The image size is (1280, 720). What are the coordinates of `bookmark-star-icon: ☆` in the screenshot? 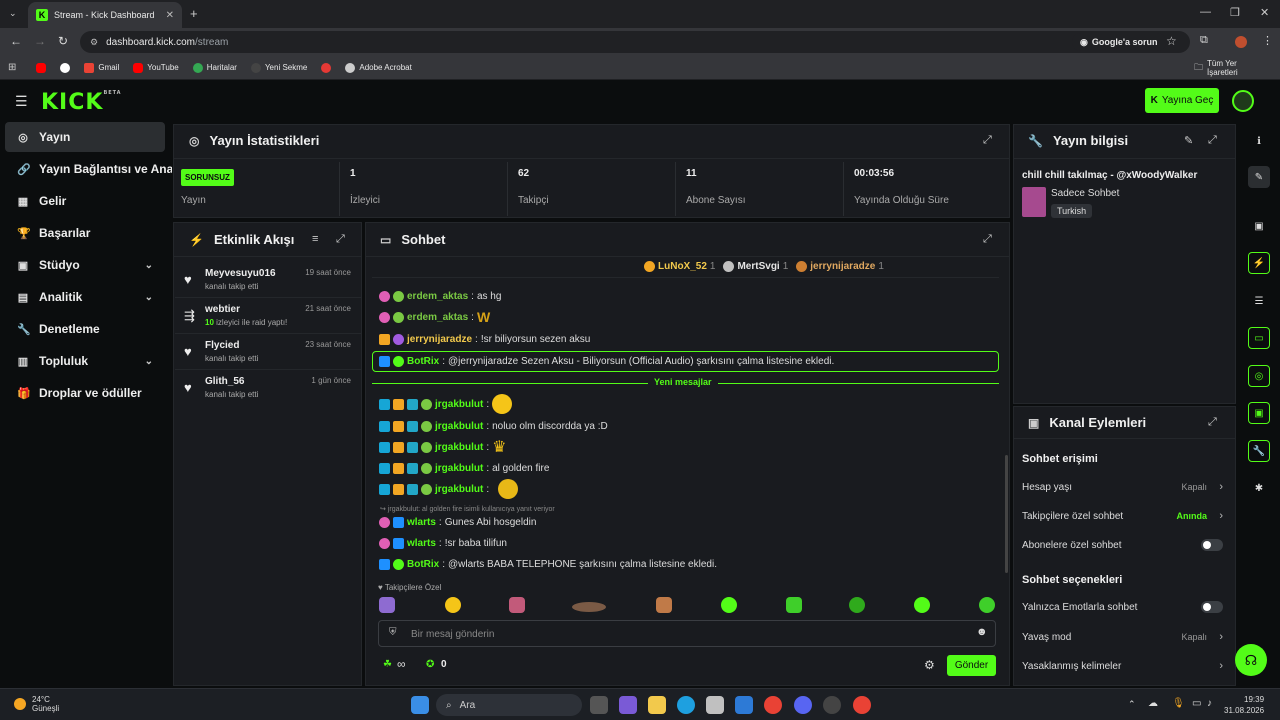 It's located at (1171, 41).